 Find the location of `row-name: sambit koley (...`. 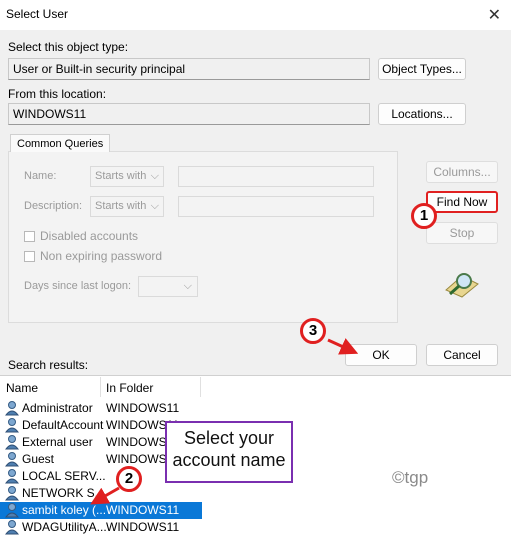

row-name: sambit koley (... is located at coordinates (64, 510).